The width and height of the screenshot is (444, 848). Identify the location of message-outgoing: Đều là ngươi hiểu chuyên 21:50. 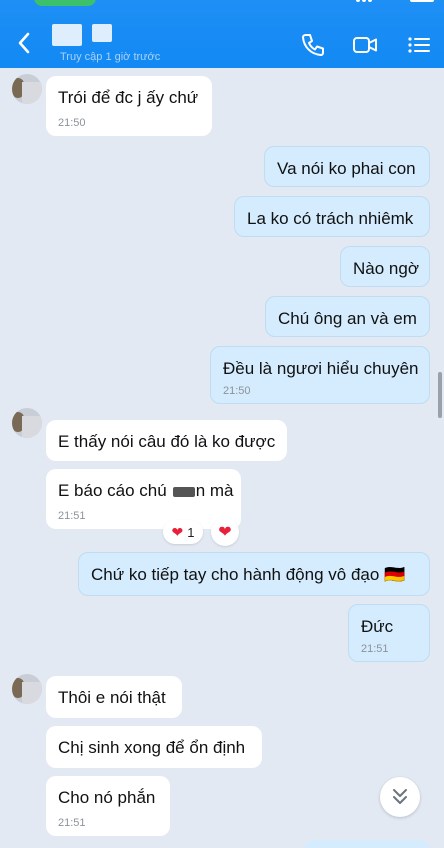
(320, 375).